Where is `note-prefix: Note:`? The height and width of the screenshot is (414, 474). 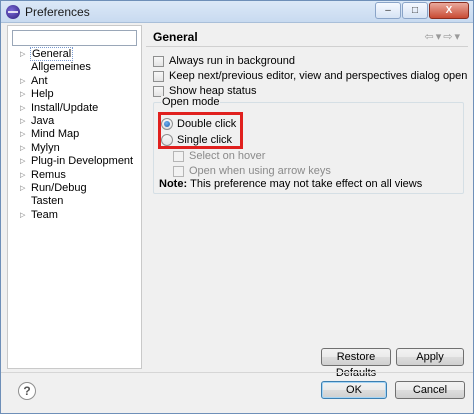
note-prefix: Note: is located at coordinates (173, 184).